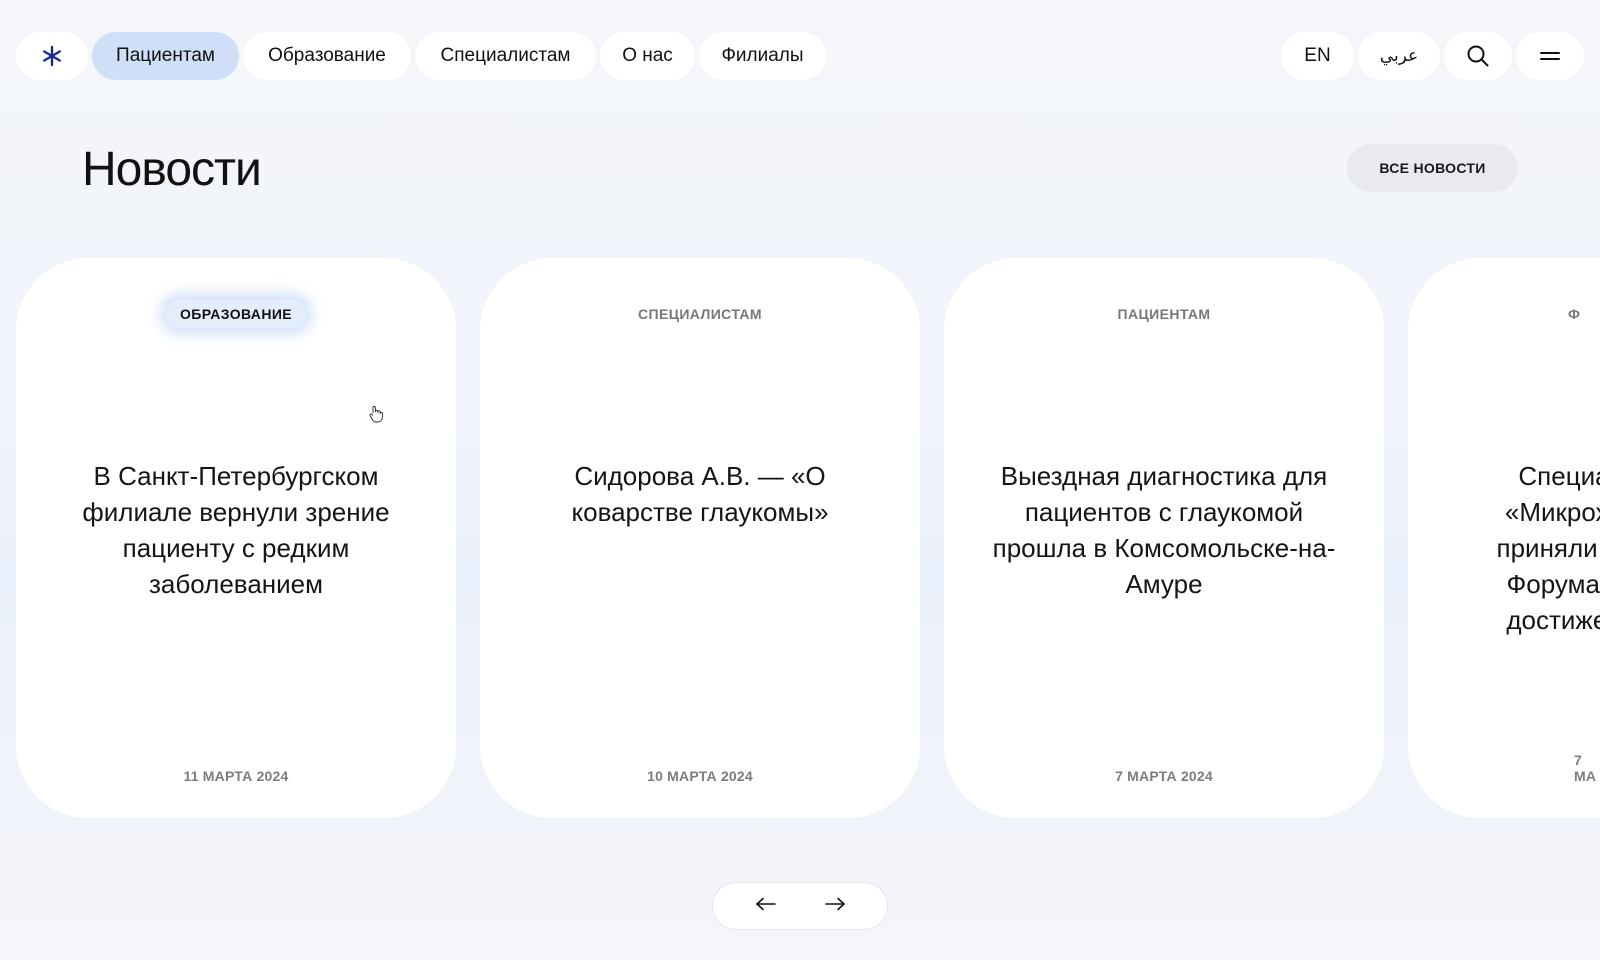  Describe the element at coordinates (1164, 776) in the screenshot. I see `card-date: 7 МАРТА 2024` at that location.